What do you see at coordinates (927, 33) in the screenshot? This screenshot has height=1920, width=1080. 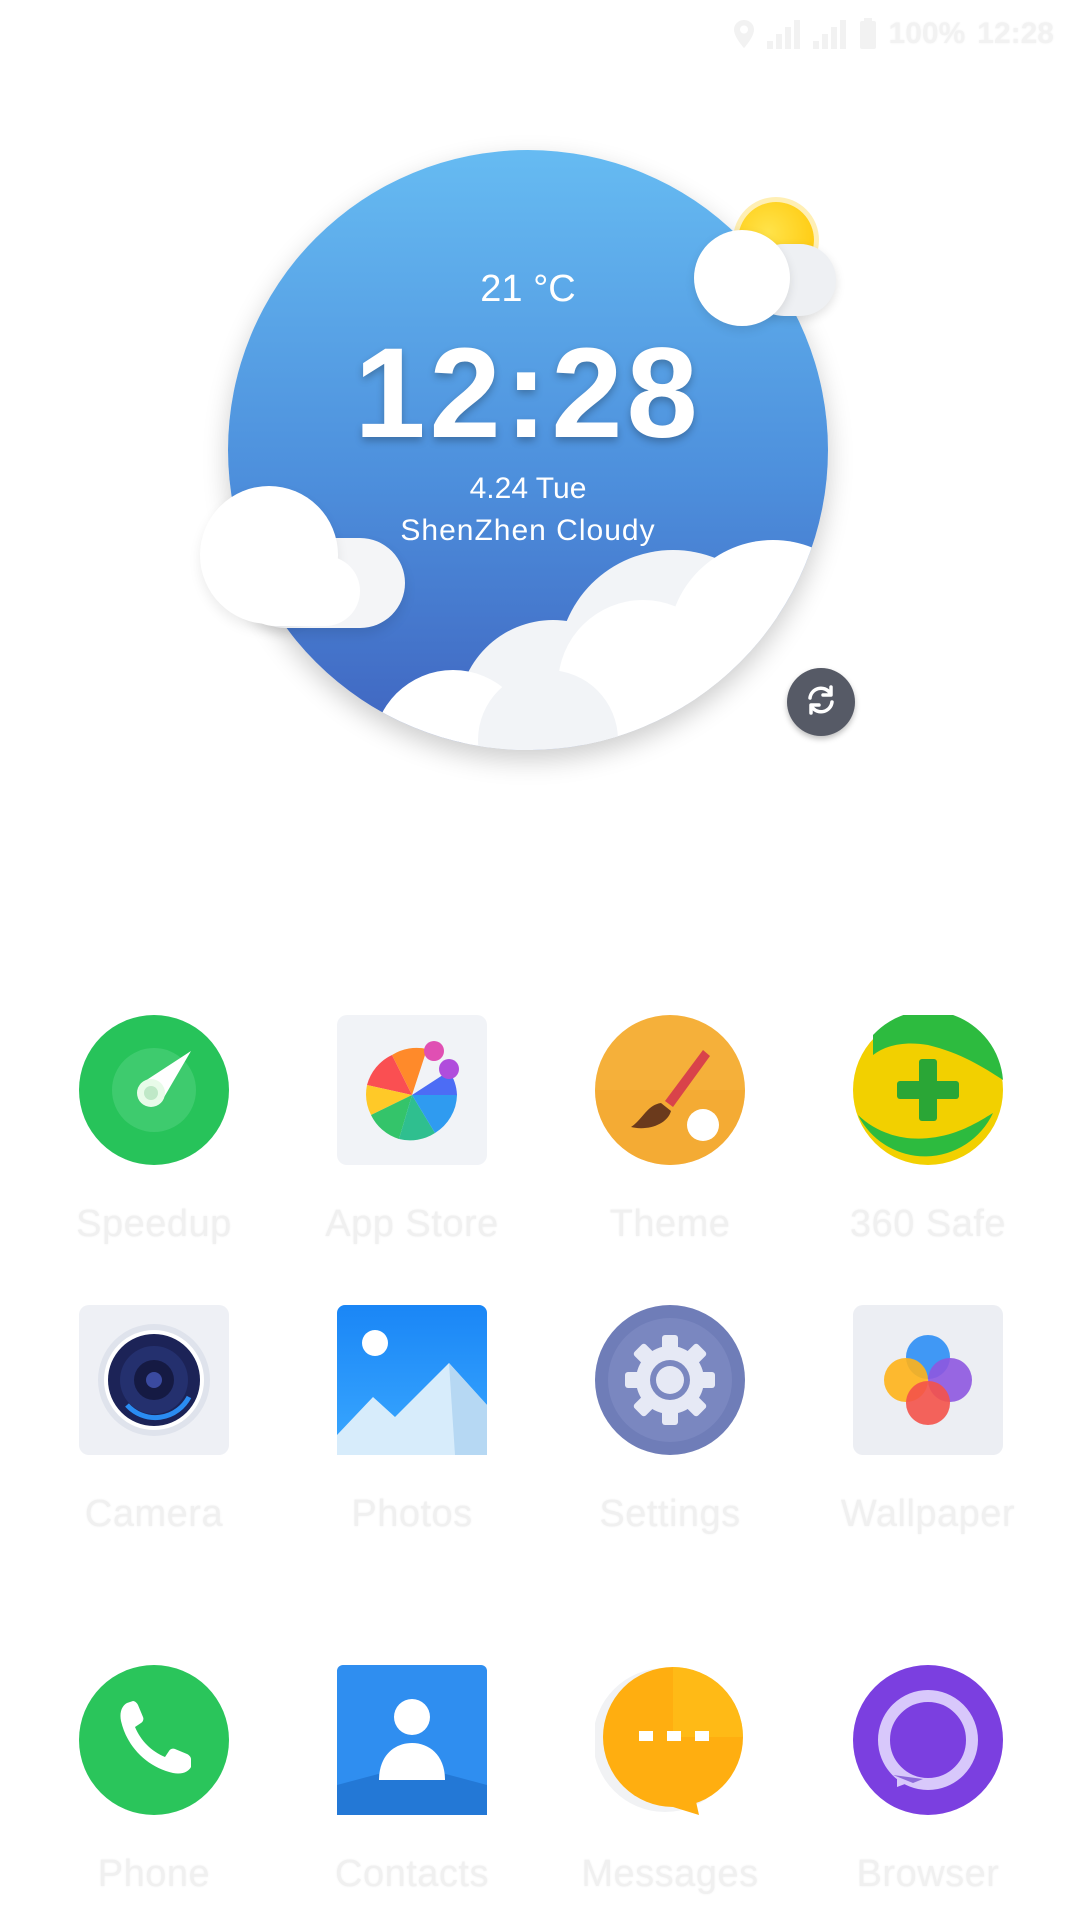 I see `battery-percent: 100%` at bounding box center [927, 33].